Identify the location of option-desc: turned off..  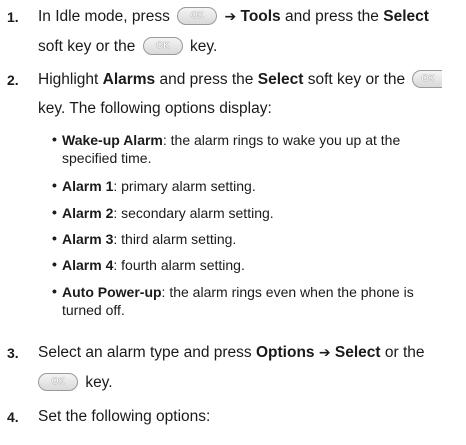
(93, 310).